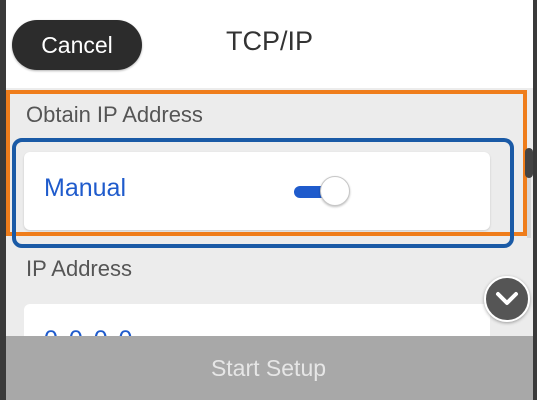  What do you see at coordinates (3, 200) in the screenshot?
I see `device-frame-left` at bounding box center [3, 200].